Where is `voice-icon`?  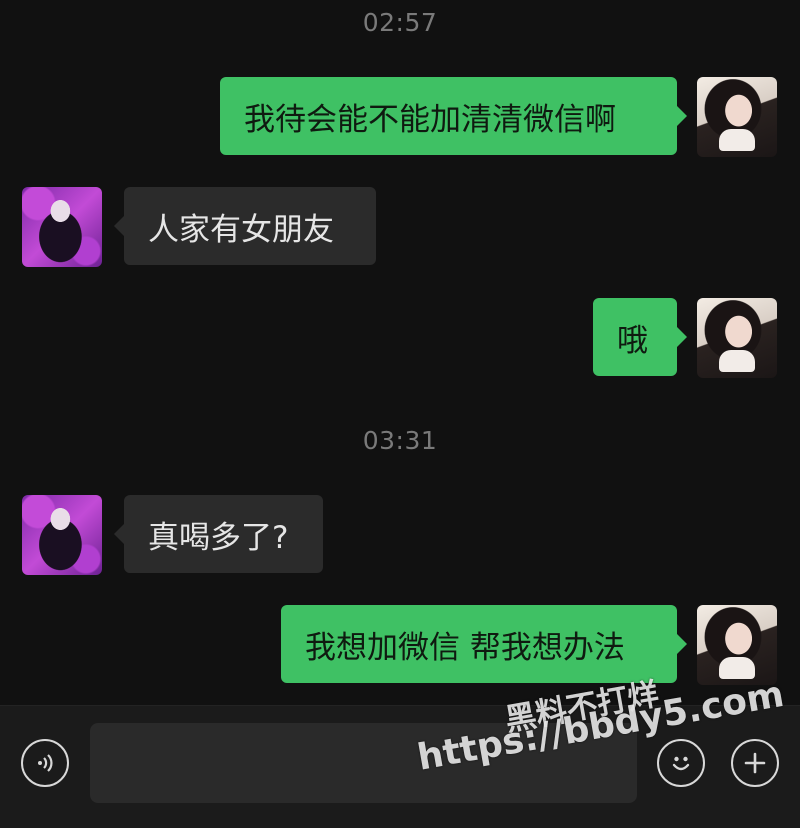 voice-icon is located at coordinates (45, 763).